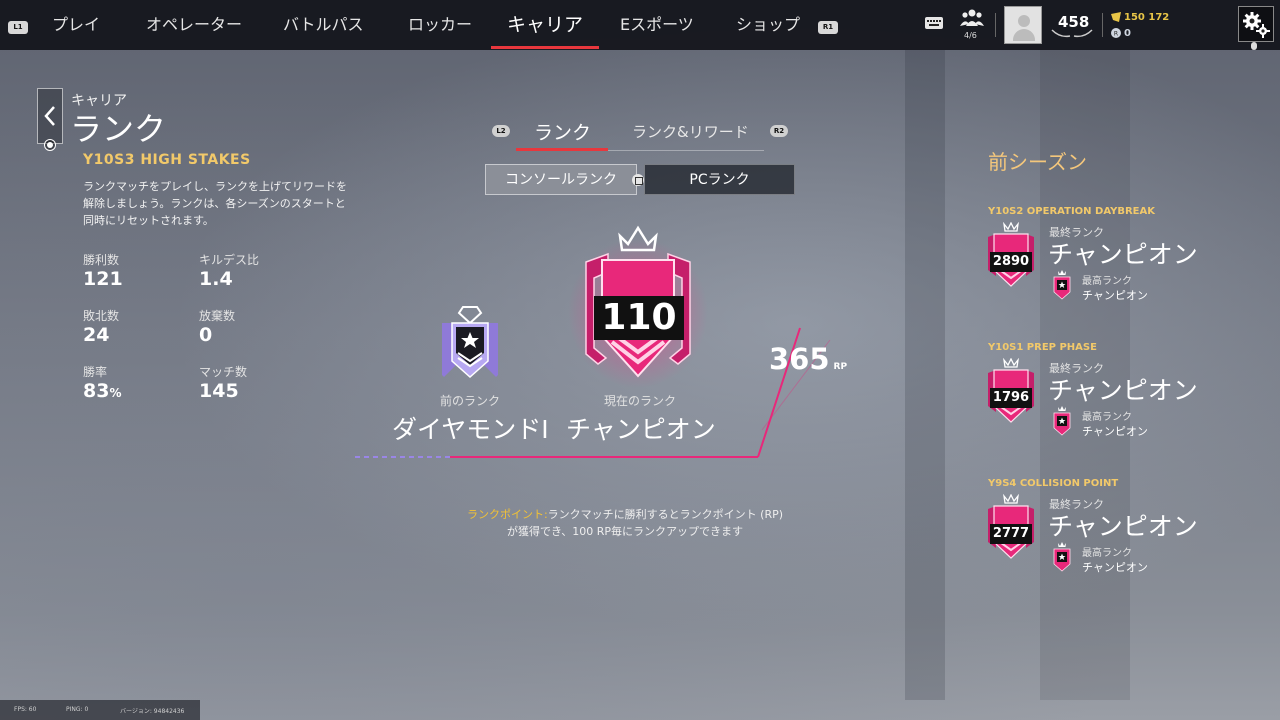 The image size is (1280, 720). What do you see at coordinates (229, 260) in the screenshot?
I see `stat-label-kd: キルデス比` at bounding box center [229, 260].